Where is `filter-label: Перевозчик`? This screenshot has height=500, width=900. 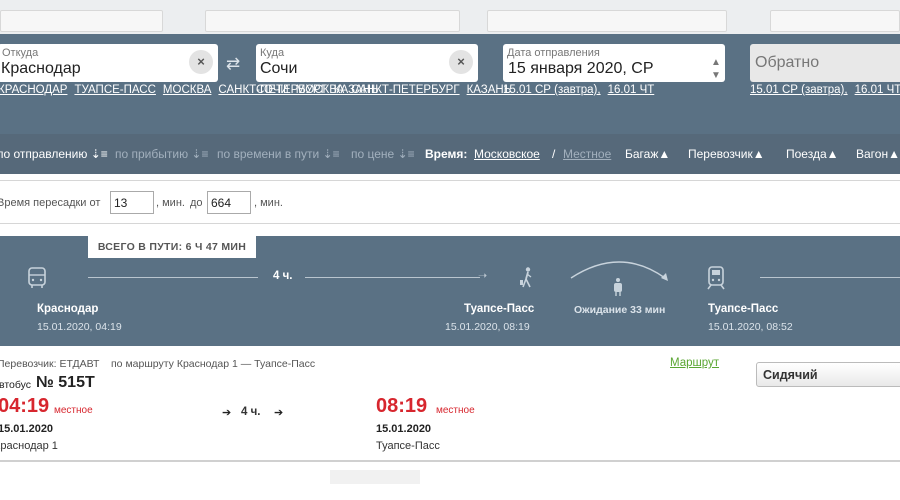 filter-label: Перевозчик is located at coordinates (720, 154).